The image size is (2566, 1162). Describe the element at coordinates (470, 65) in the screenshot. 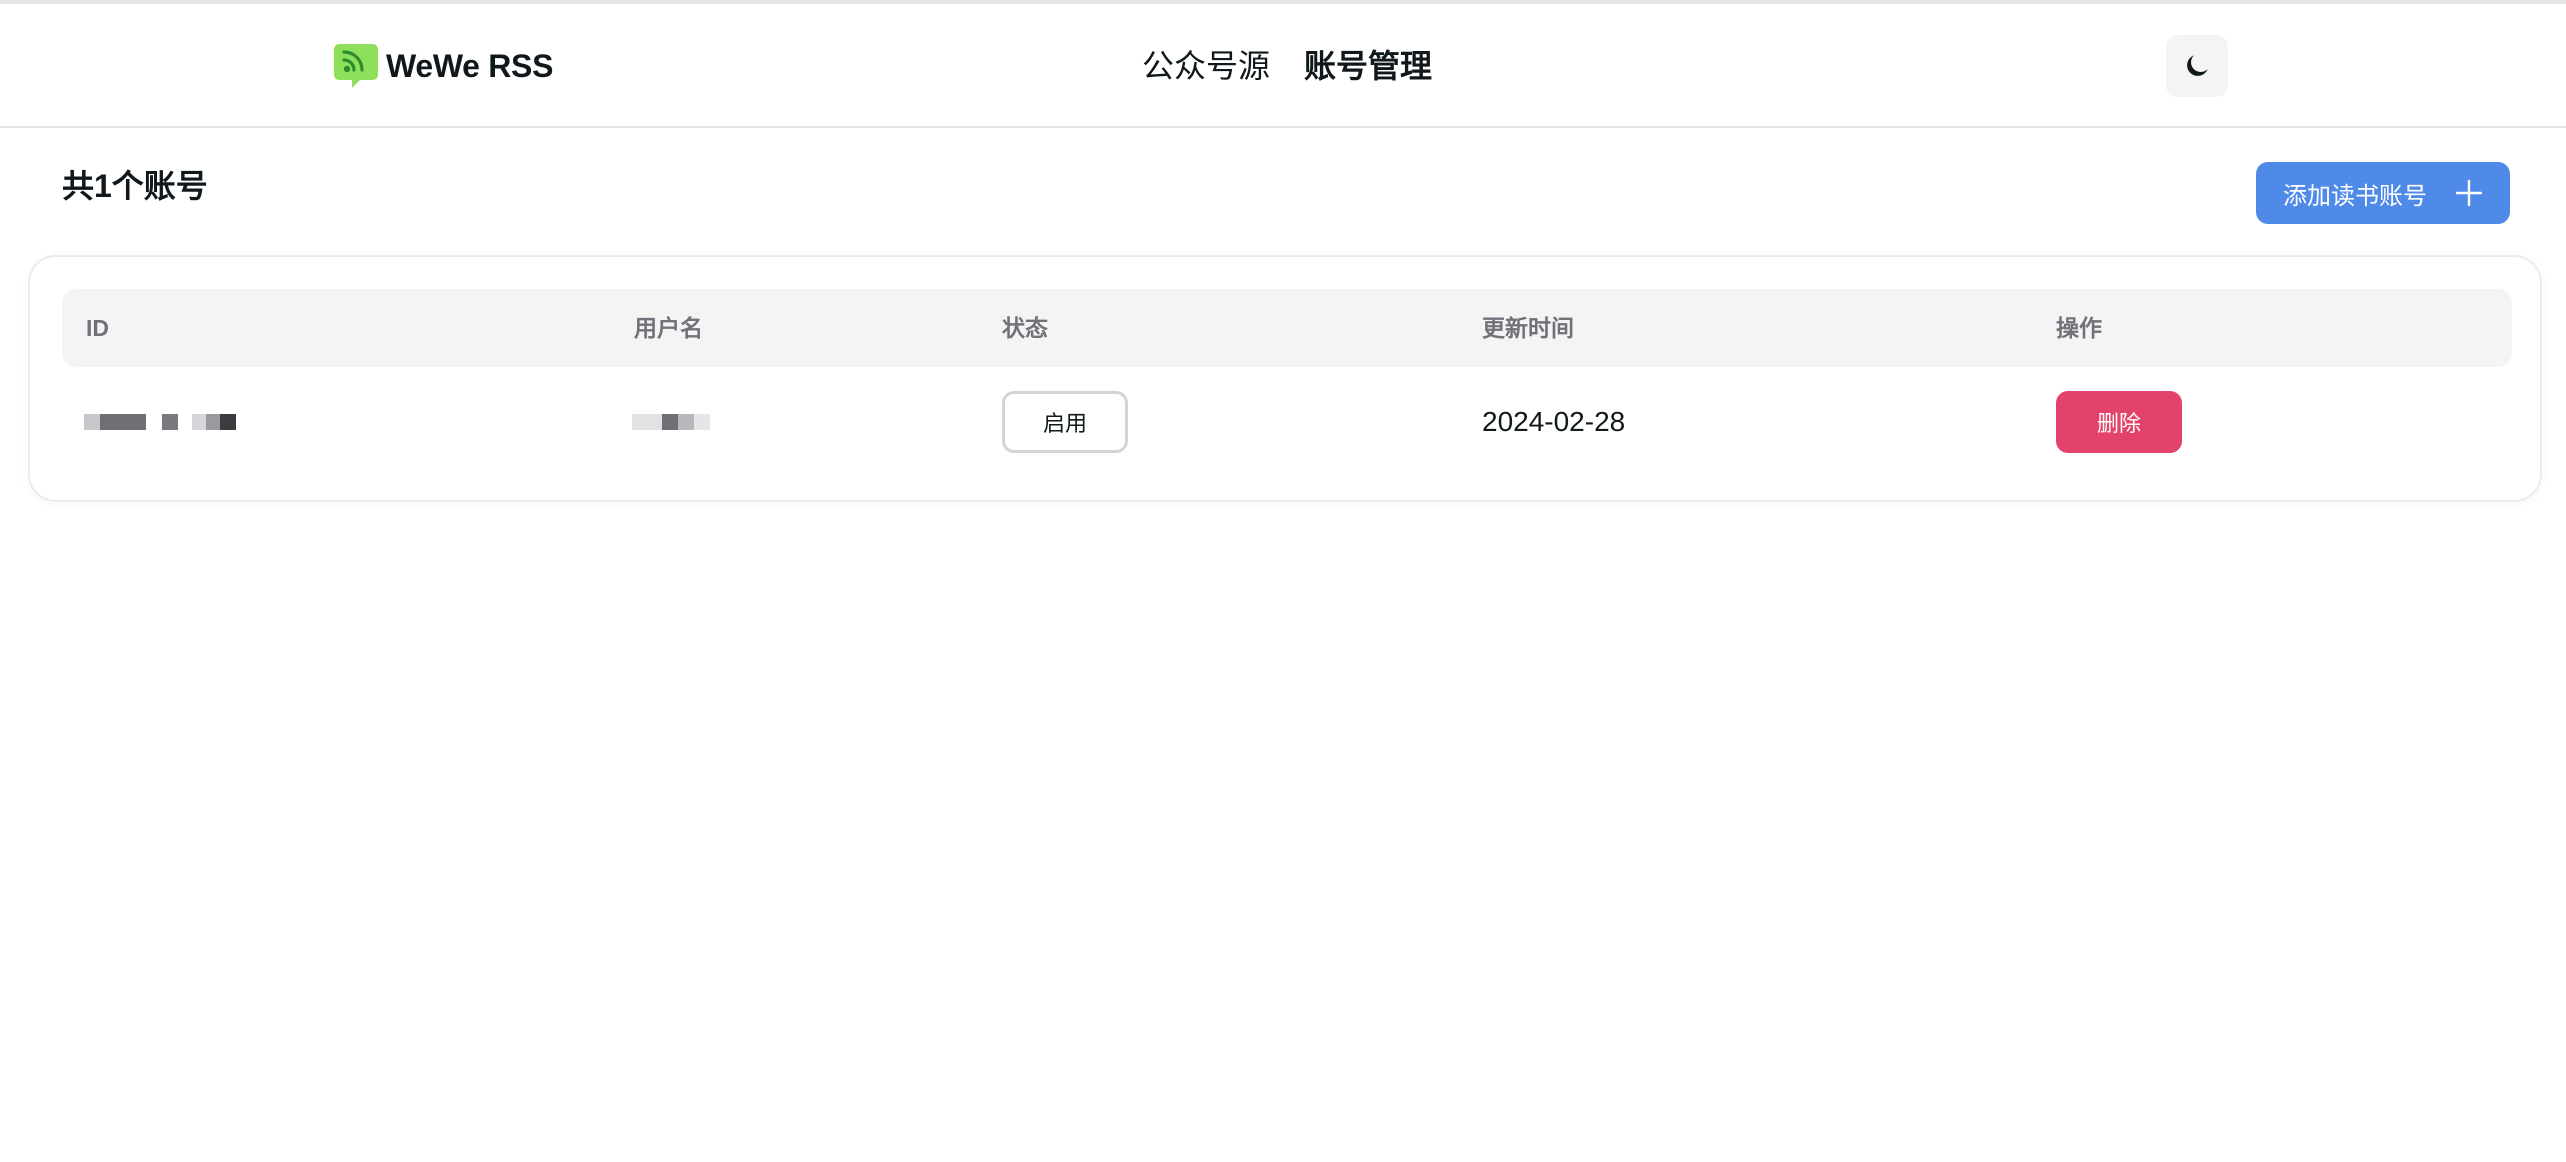

I see `app-name: WeWe RSS` at that location.